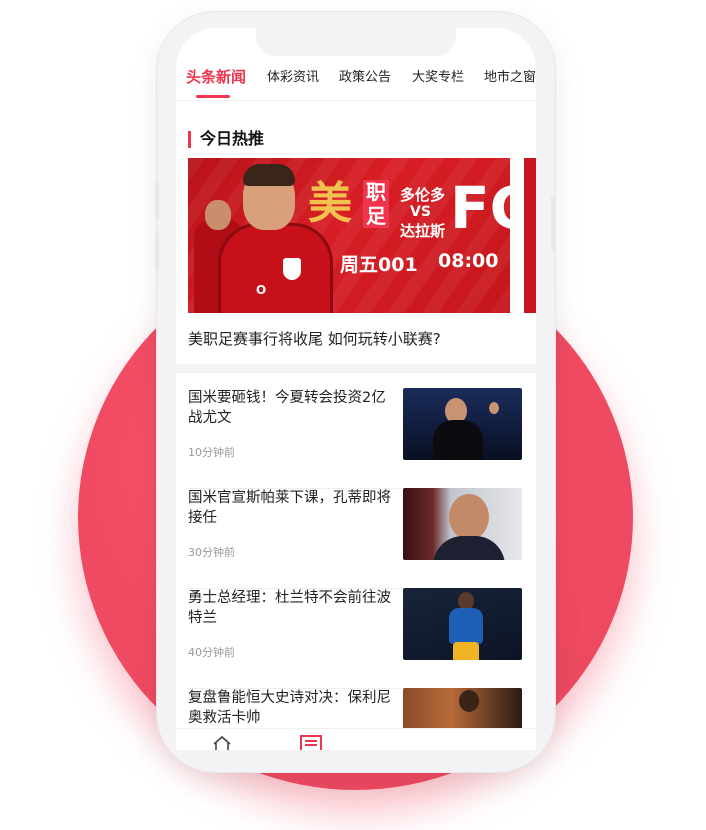 The image size is (706, 830). I want to click on divider, so click(356, 100).